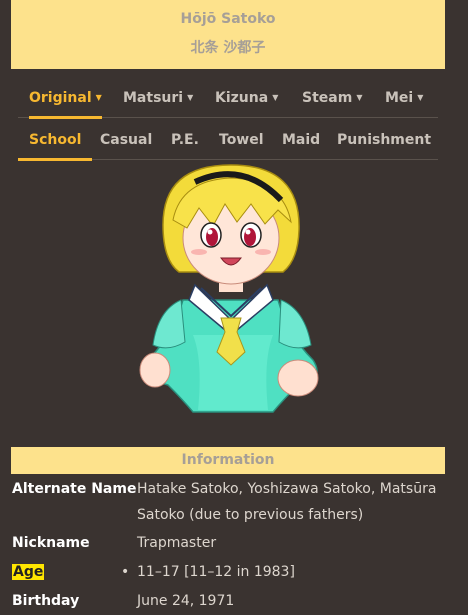 The height and width of the screenshot is (615, 468). What do you see at coordinates (185, 140) in the screenshot?
I see `tab-pe: P.E.` at bounding box center [185, 140].